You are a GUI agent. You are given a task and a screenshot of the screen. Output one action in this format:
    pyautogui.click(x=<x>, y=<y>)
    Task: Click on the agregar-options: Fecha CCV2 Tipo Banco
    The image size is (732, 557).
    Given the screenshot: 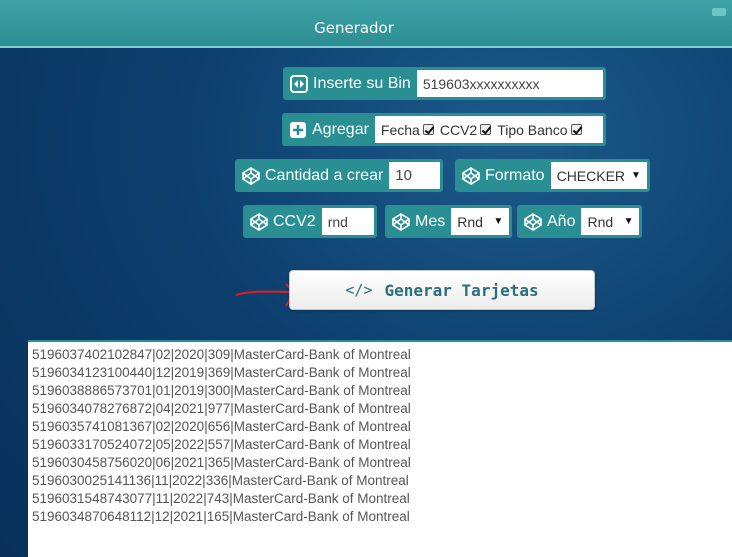 What is the action you would take?
    pyautogui.click(x=490, y=129)
    